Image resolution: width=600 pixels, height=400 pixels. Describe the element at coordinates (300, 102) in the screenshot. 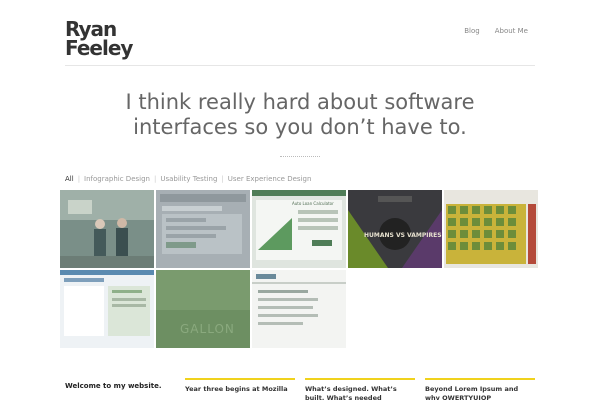

I see `tagline-line-1: I think really hard about software` at that location.